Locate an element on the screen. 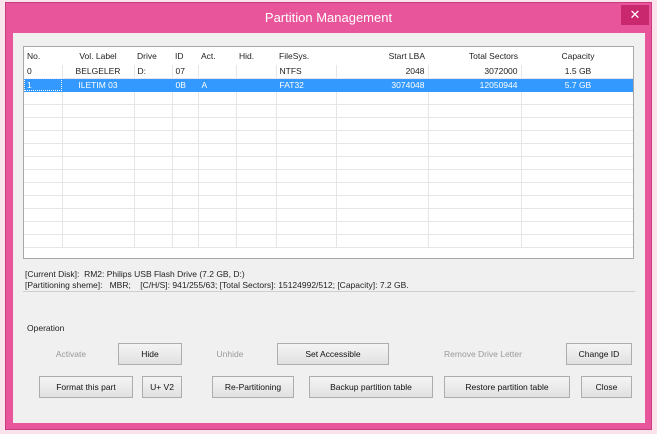 Image resolution: width=657 pixels, height=434 pixels. cell-capacity: 5.7 GB is located at coordinates (577, 85).